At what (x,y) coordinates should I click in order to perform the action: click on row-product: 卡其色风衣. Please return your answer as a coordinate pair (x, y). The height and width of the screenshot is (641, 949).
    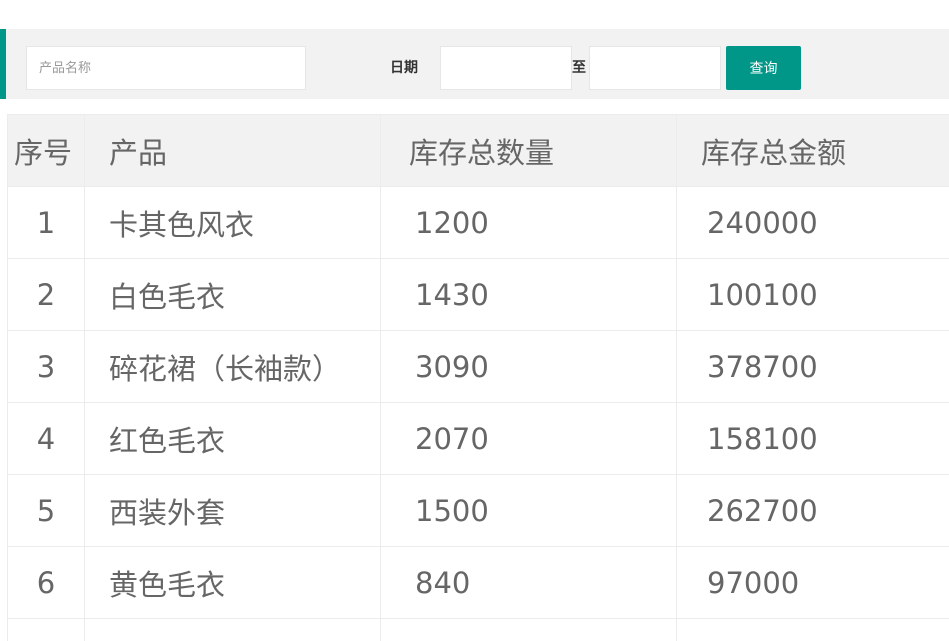
    Looking at the image, I should click on (232, 222).